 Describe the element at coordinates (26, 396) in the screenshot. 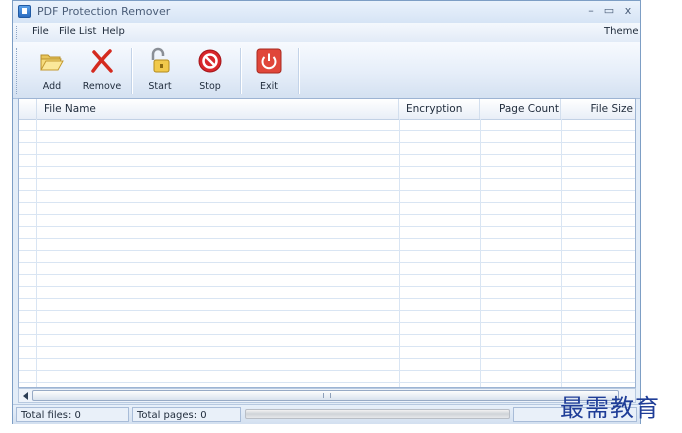

I see `scroll-left-arrow-icon` at that location.